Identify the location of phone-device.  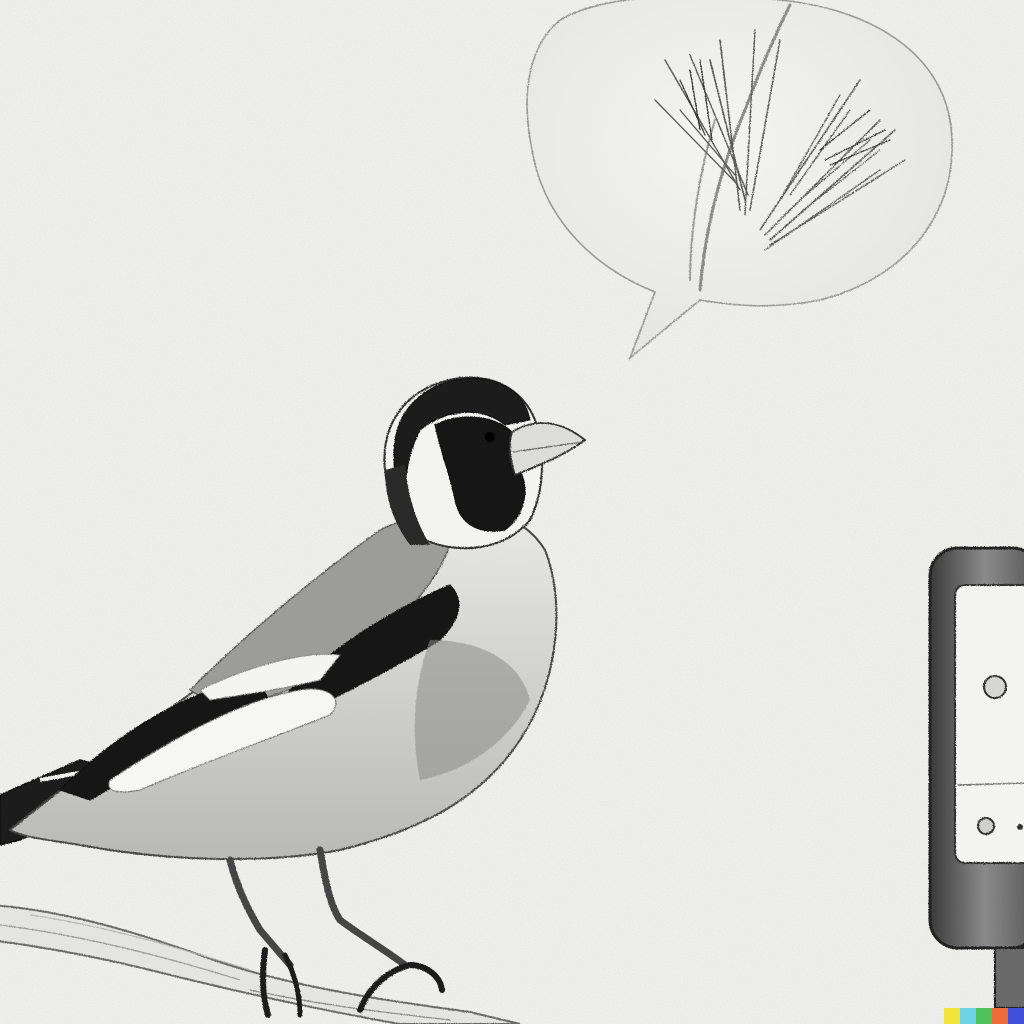
(976, 777).